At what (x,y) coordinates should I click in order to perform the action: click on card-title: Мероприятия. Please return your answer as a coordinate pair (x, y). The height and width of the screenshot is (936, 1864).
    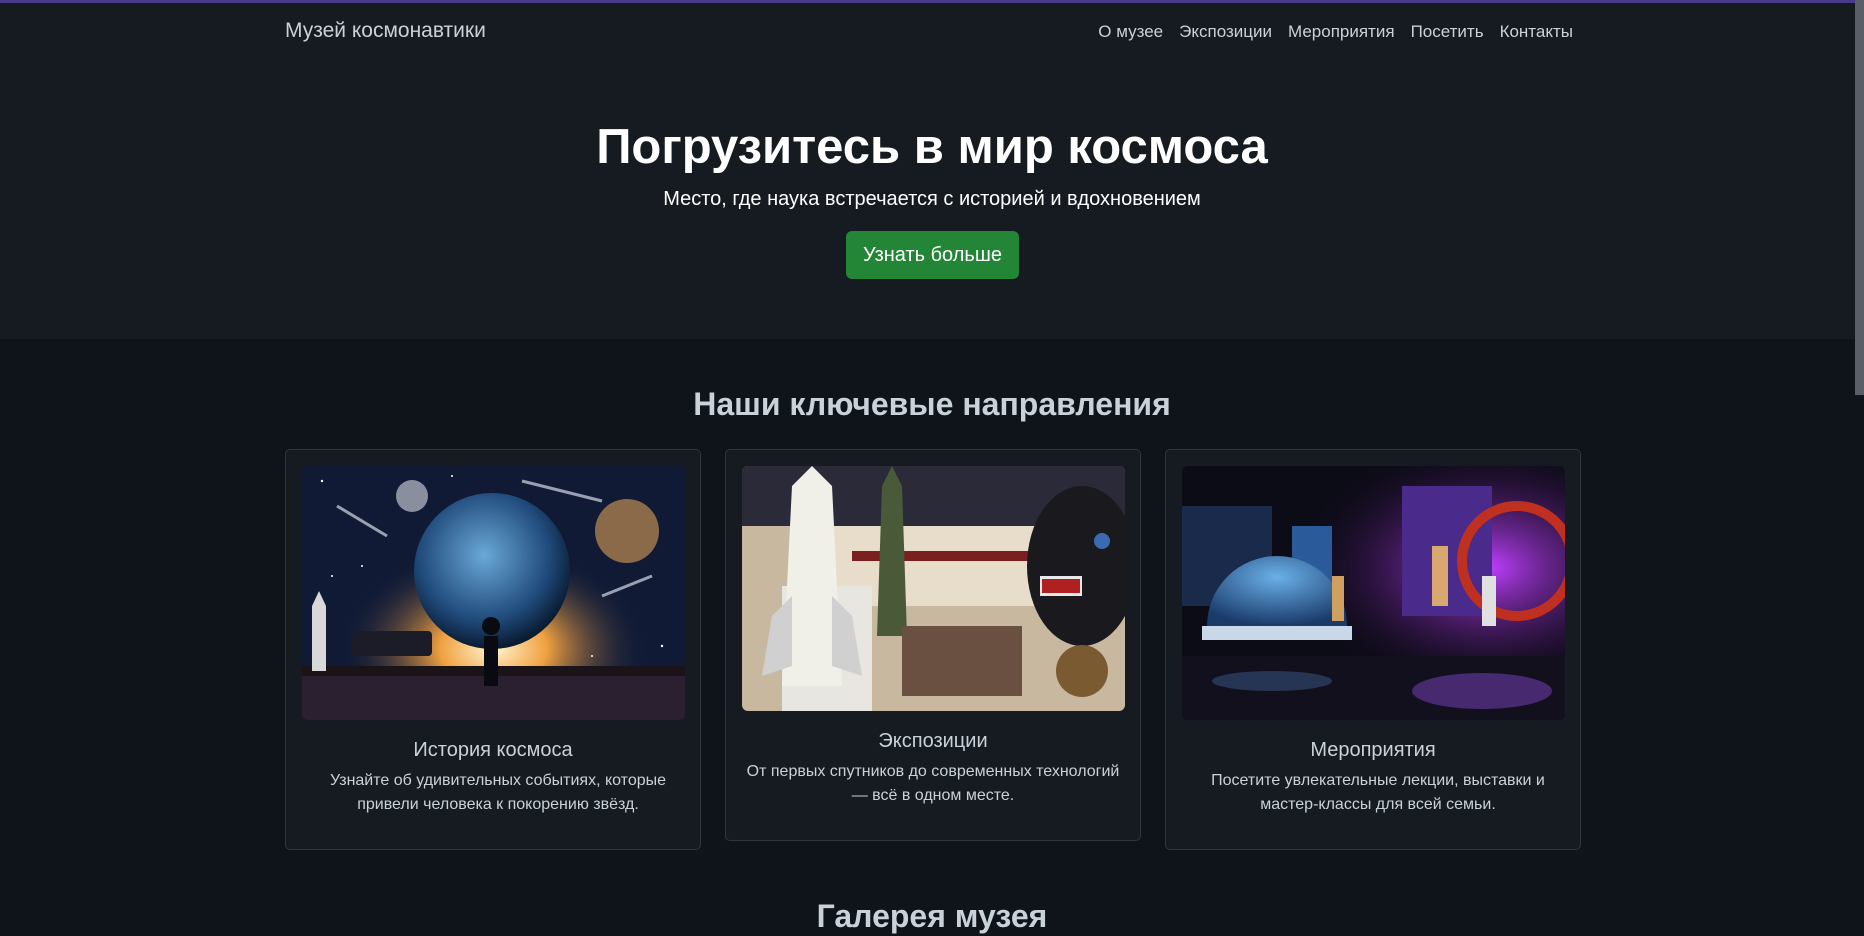
    Looking at the image, I should click on (1373, 750).